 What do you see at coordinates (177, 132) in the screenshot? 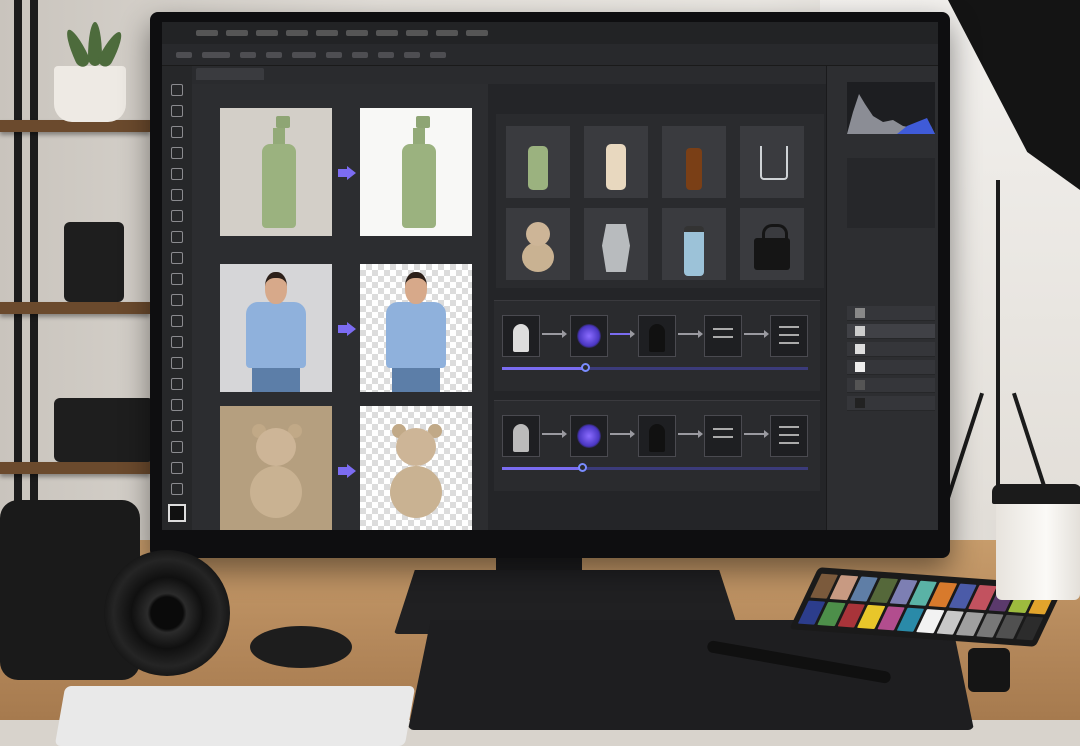
I see `lasso-tool-icon` at bounding box center [177, 132].